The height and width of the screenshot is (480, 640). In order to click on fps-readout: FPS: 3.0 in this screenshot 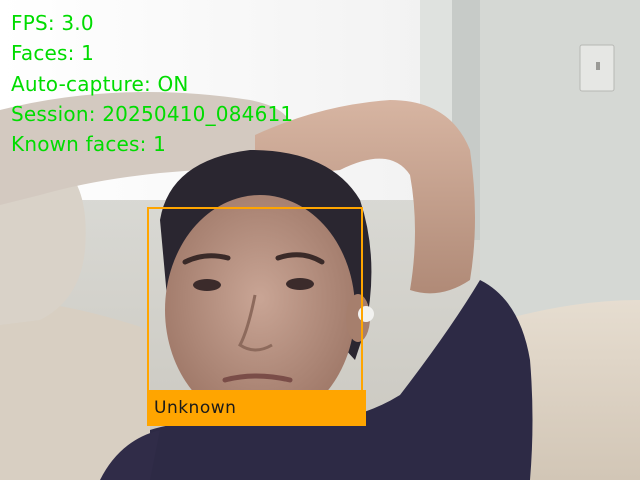, I will do `click(52, 23)`.